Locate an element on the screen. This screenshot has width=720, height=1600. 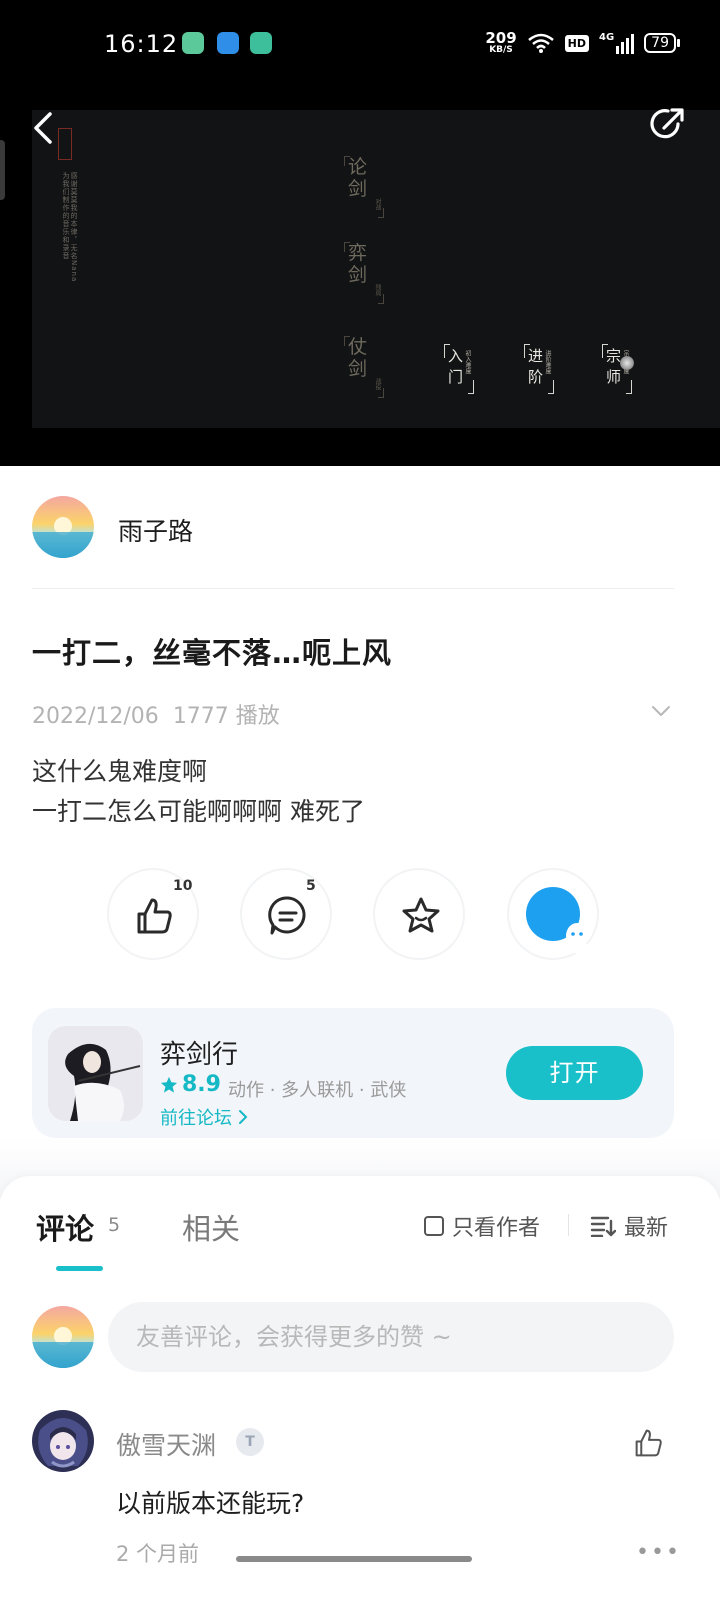
video-level-item: 进 阶 进阶难度 is located at coordinates (539, 369).